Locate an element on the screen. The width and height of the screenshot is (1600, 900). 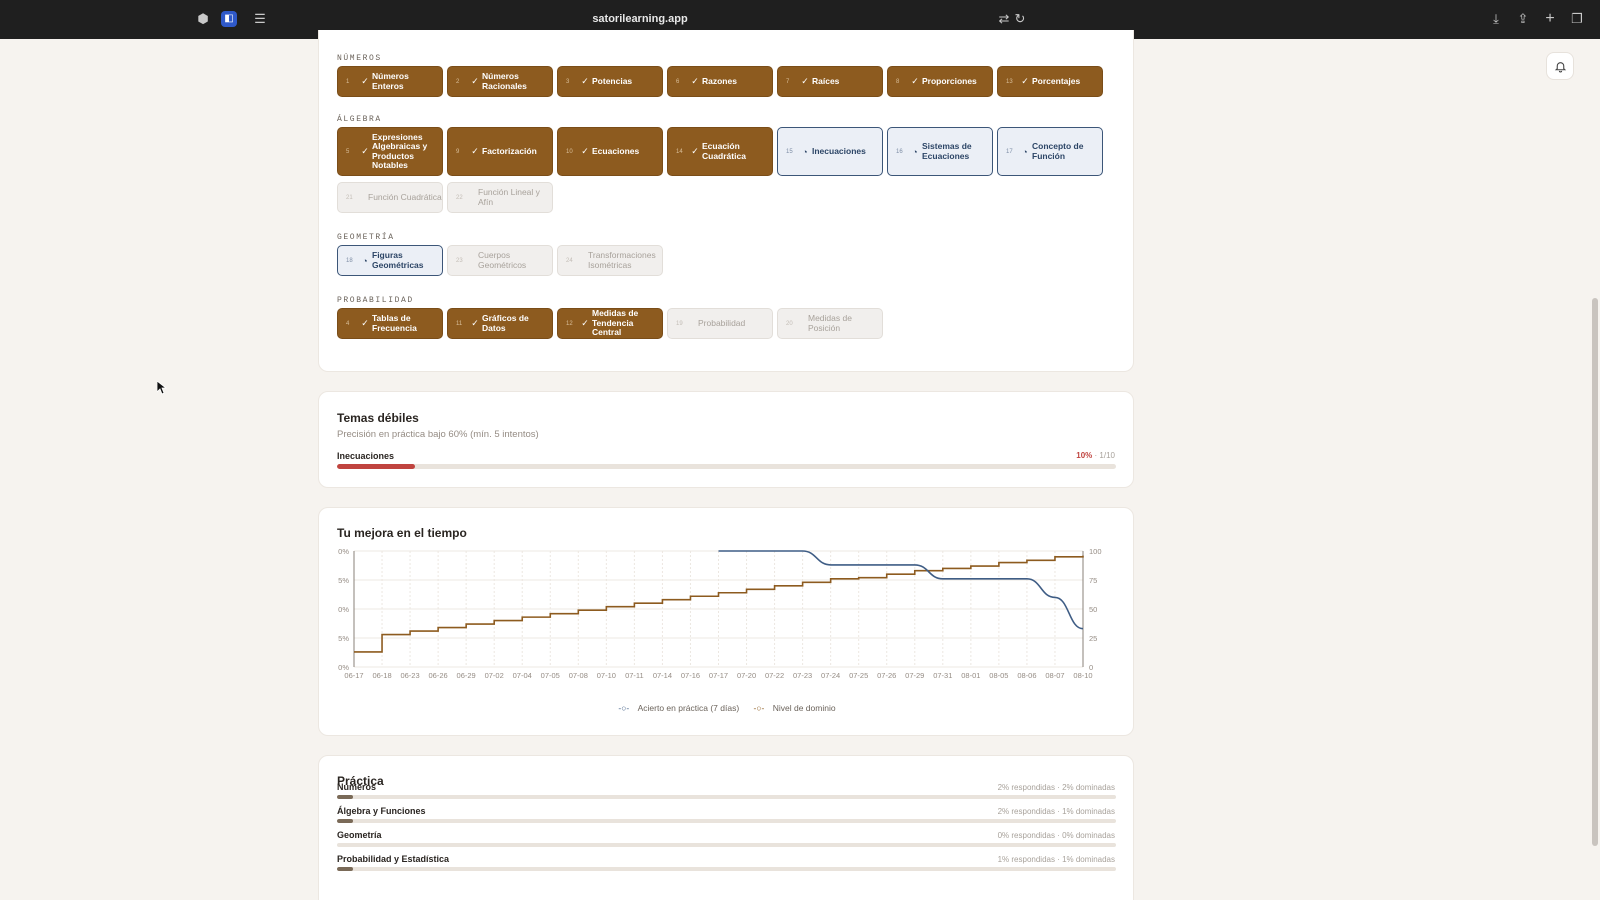
topic-number: 22 is located at coordinates (459, 197).